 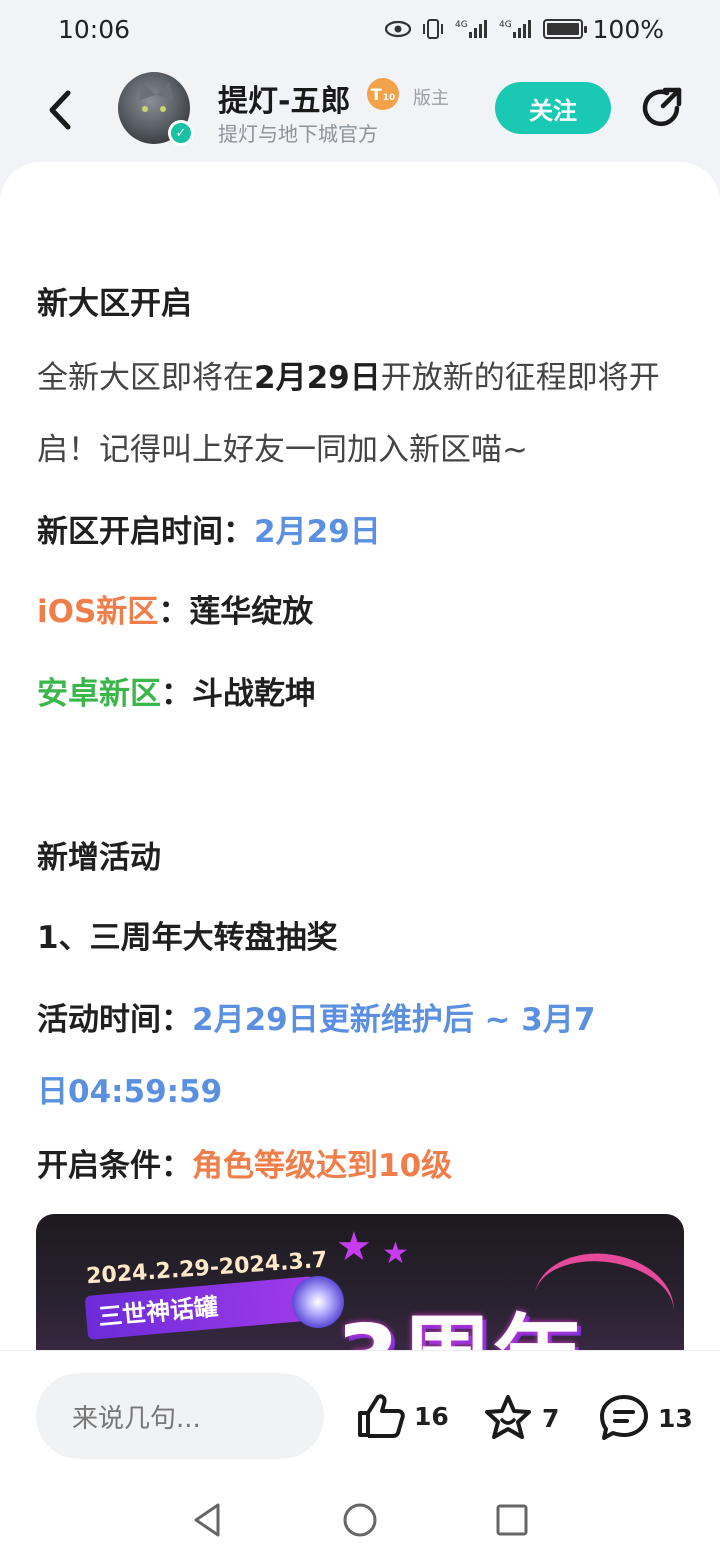 I want to click on home-circle-icon, so click(x=360, y=1520).